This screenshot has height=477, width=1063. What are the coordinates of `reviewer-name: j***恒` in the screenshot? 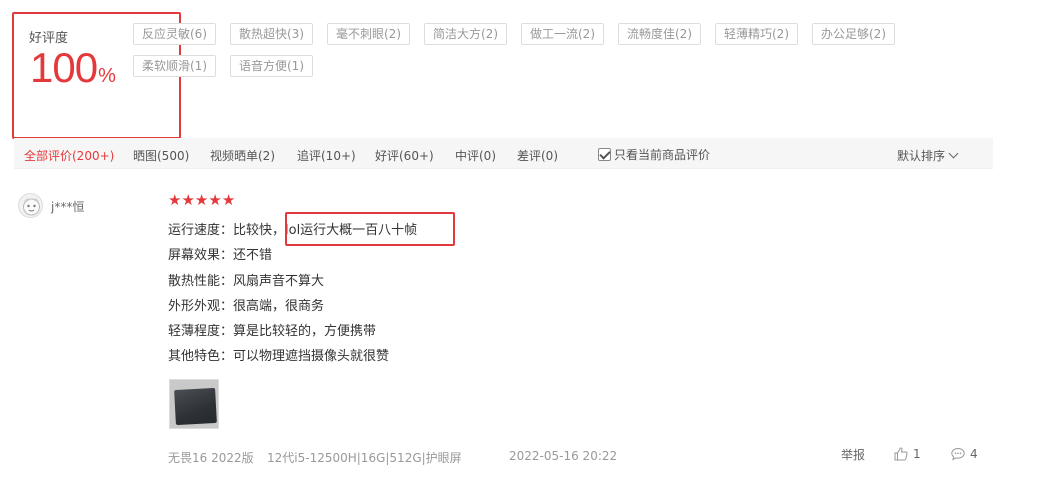 It's located at (68, 207).